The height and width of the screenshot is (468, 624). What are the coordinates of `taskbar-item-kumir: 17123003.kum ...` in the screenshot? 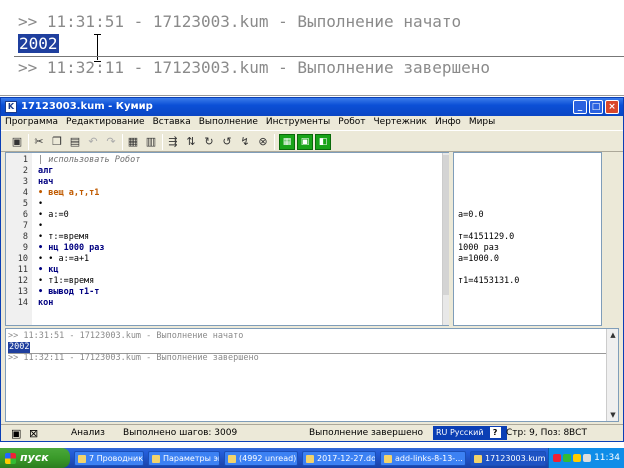 It's located at (508, 458).